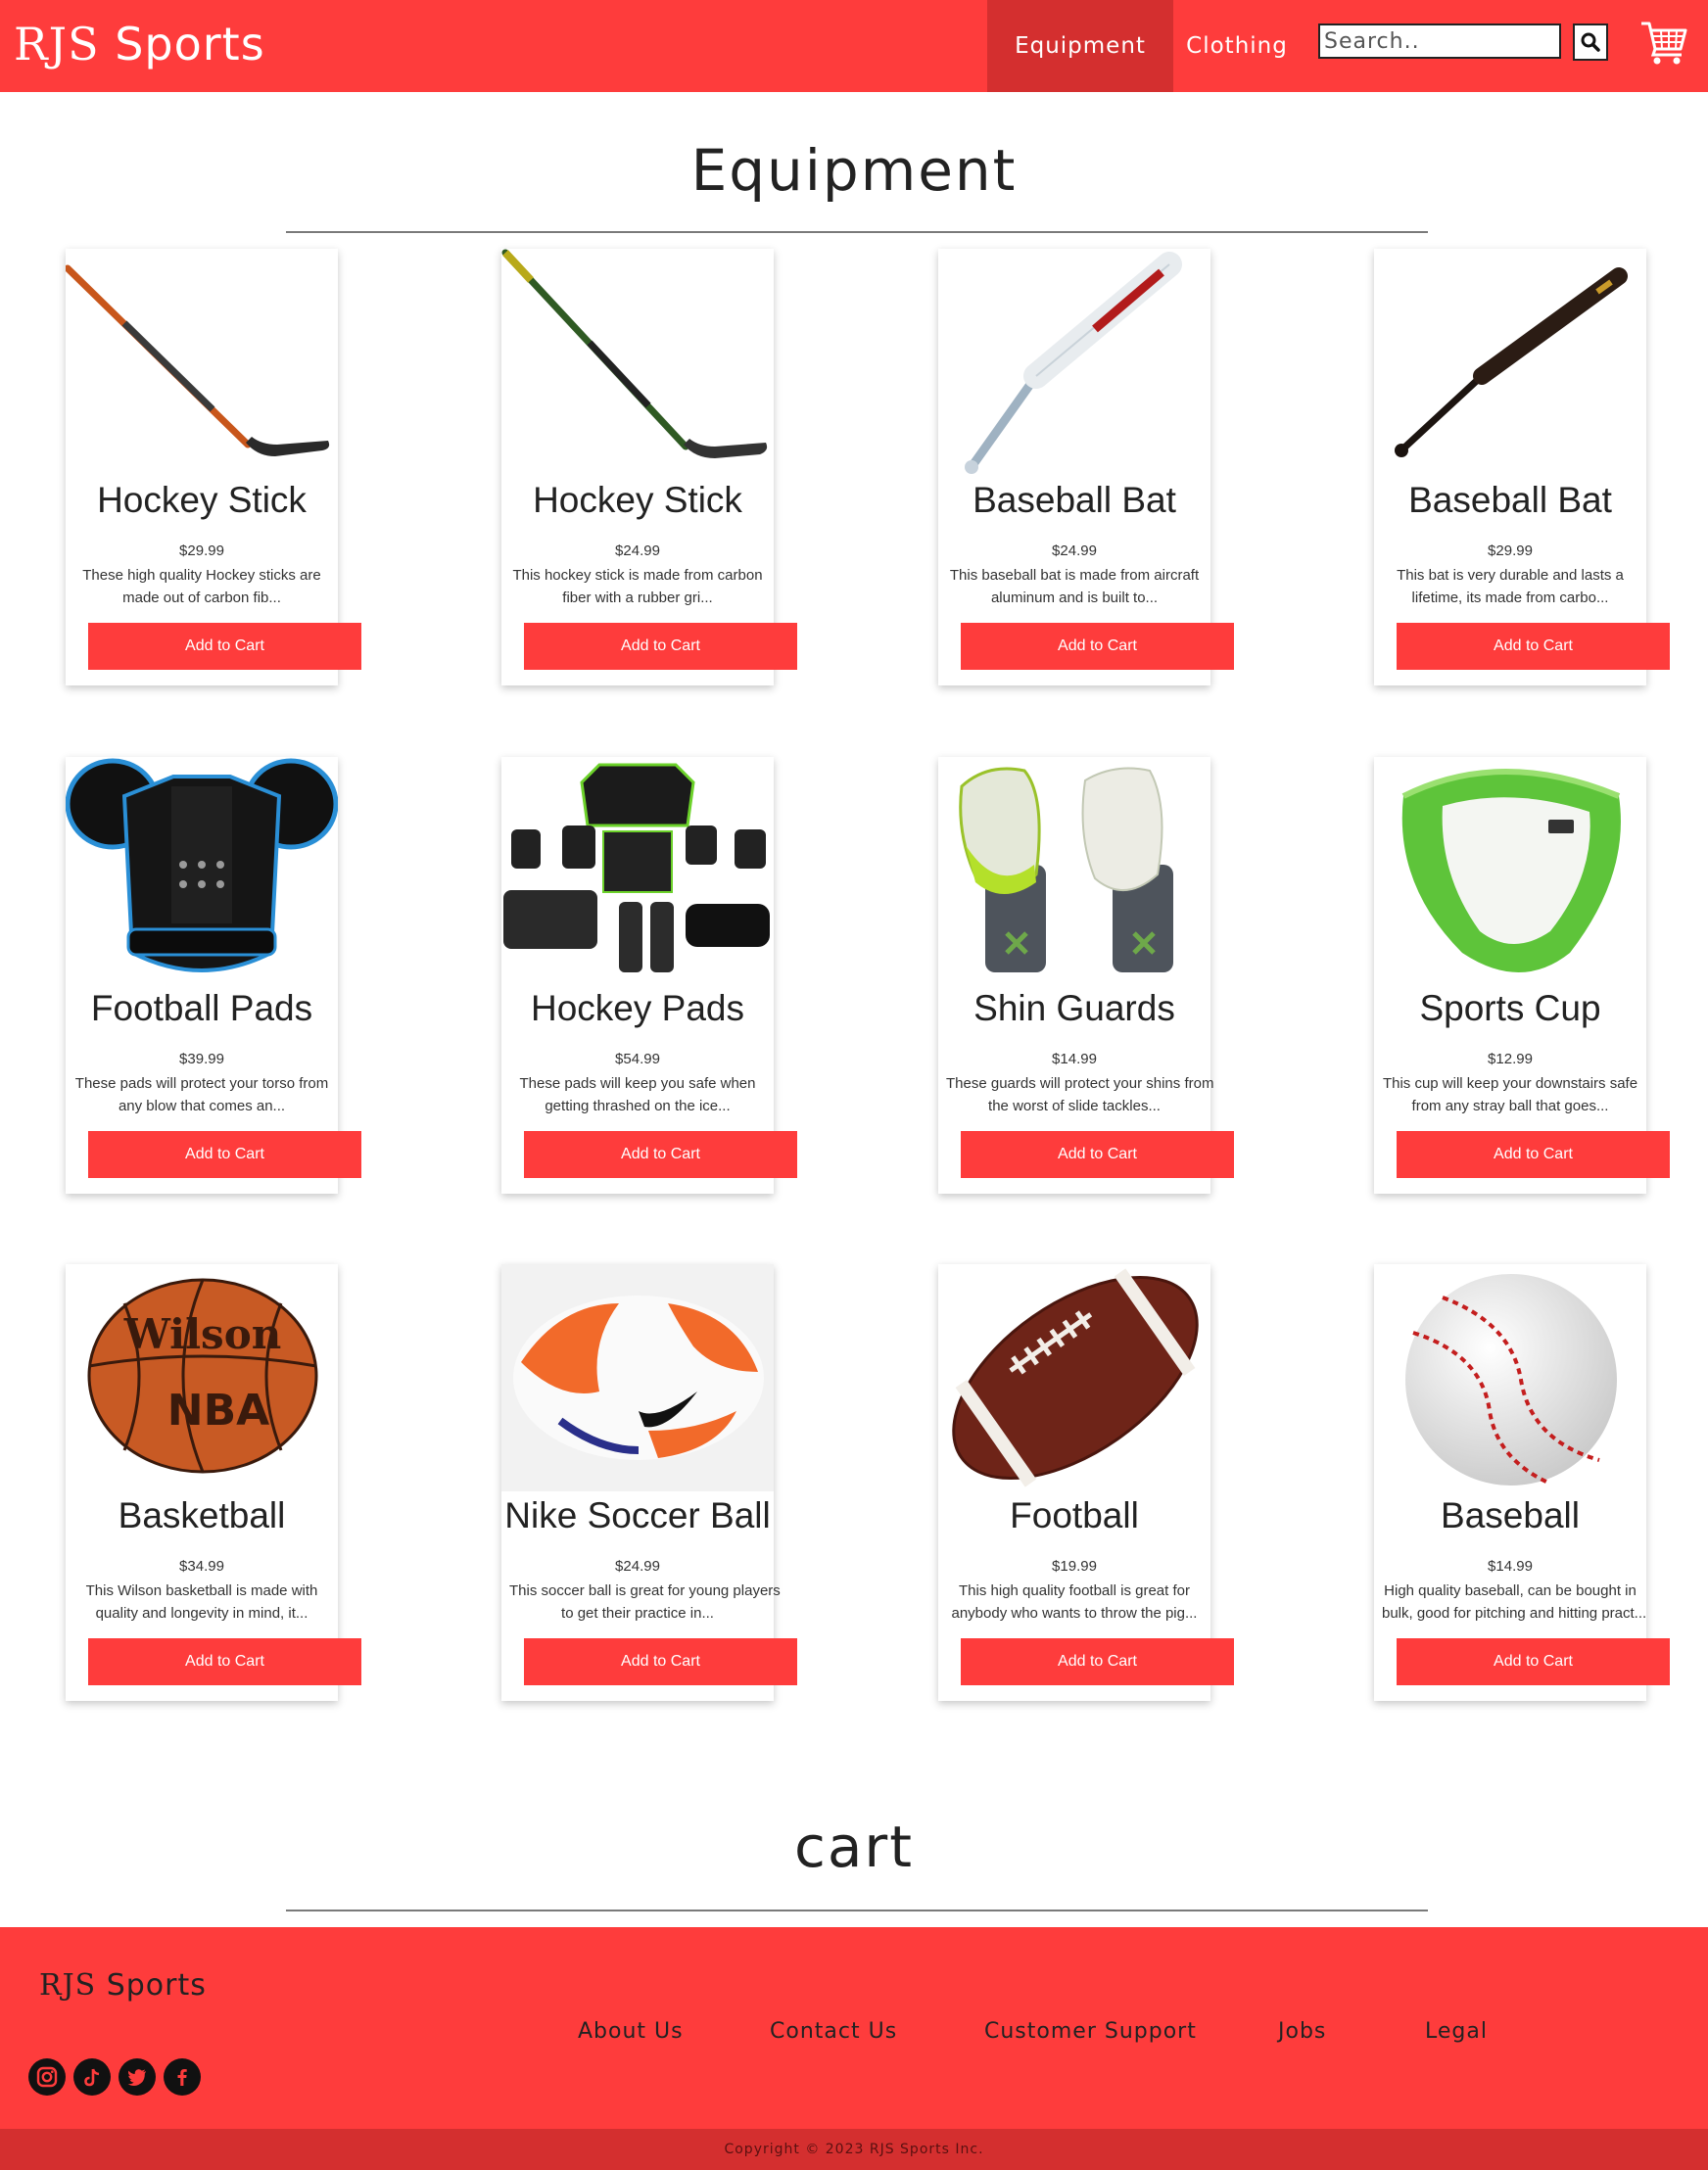 The height and width of the screenshot is (2170, 1708). I want to click on basketball-image: Wilson NBA, so click(202, 1376).